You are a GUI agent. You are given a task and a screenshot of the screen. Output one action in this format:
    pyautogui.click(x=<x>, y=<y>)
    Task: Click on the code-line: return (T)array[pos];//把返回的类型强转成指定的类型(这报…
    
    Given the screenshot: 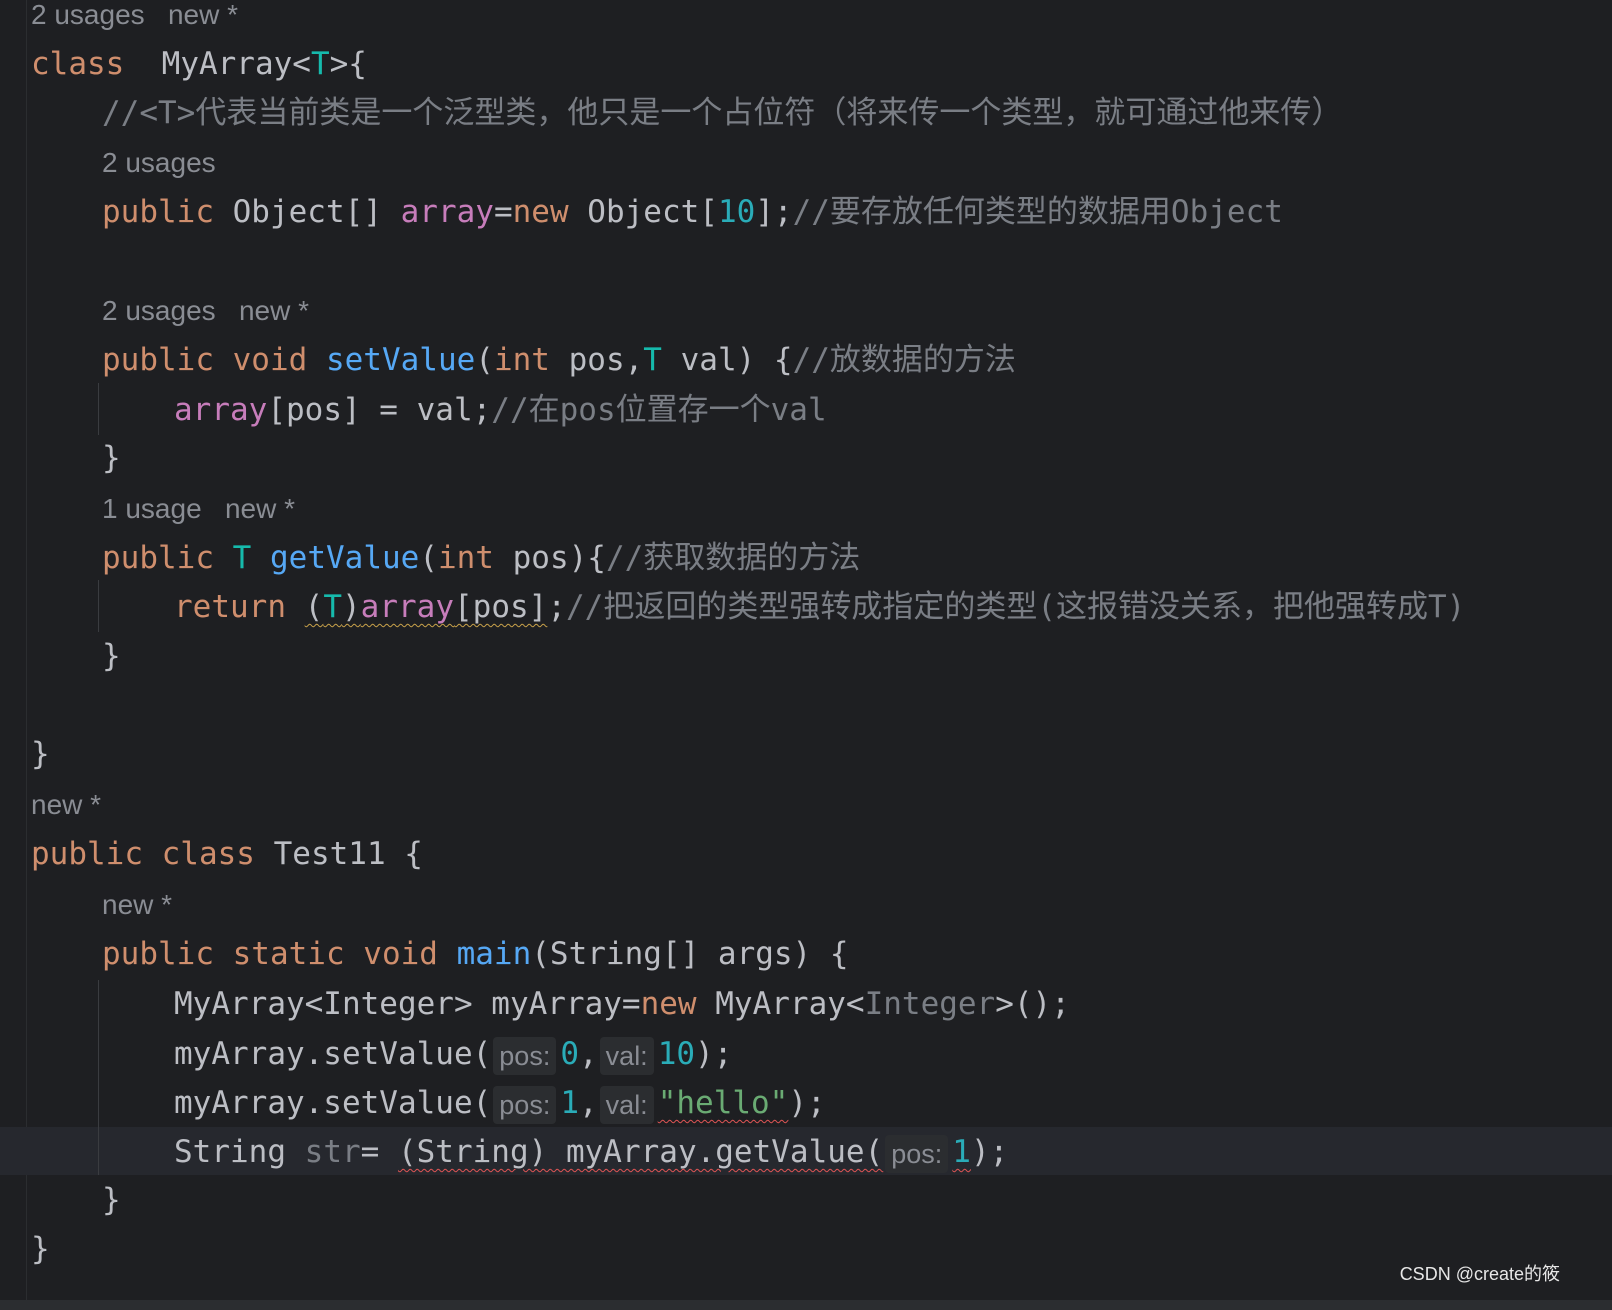 What is the action you would take?
    pyautogui.click(x=819, y=607)
    